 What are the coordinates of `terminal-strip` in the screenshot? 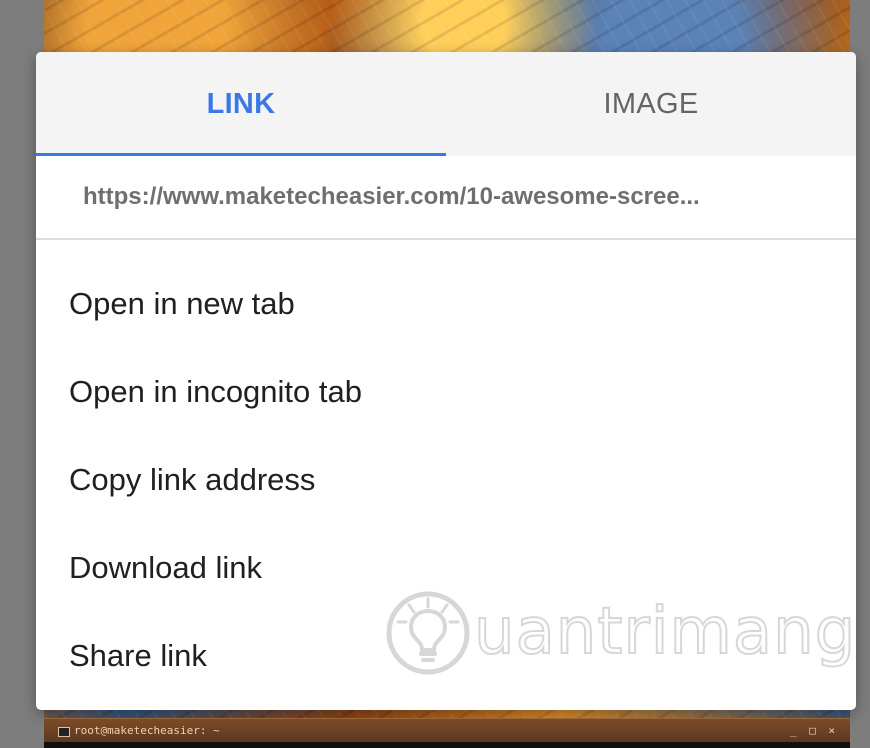 It's located at (447, 745).